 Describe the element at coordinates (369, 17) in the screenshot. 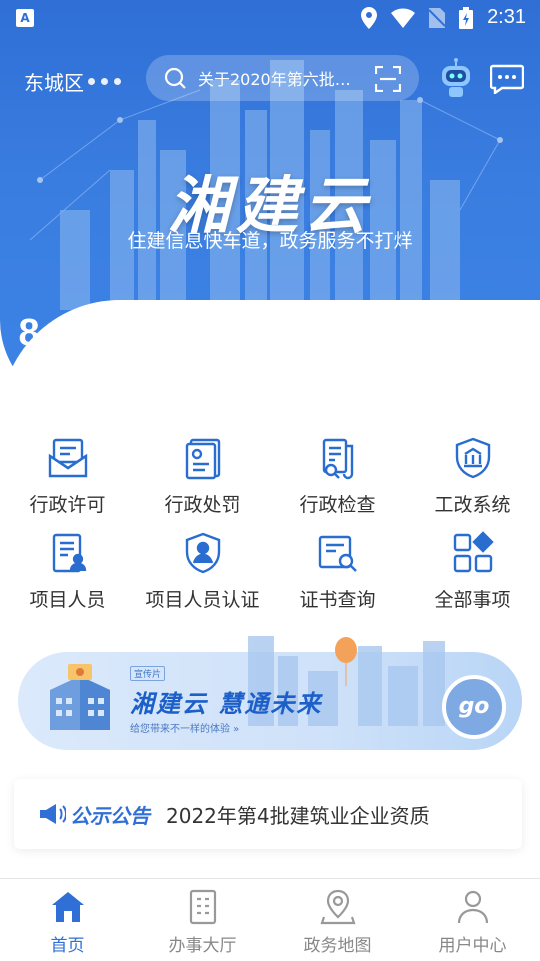

I see `location-icon` at that location.